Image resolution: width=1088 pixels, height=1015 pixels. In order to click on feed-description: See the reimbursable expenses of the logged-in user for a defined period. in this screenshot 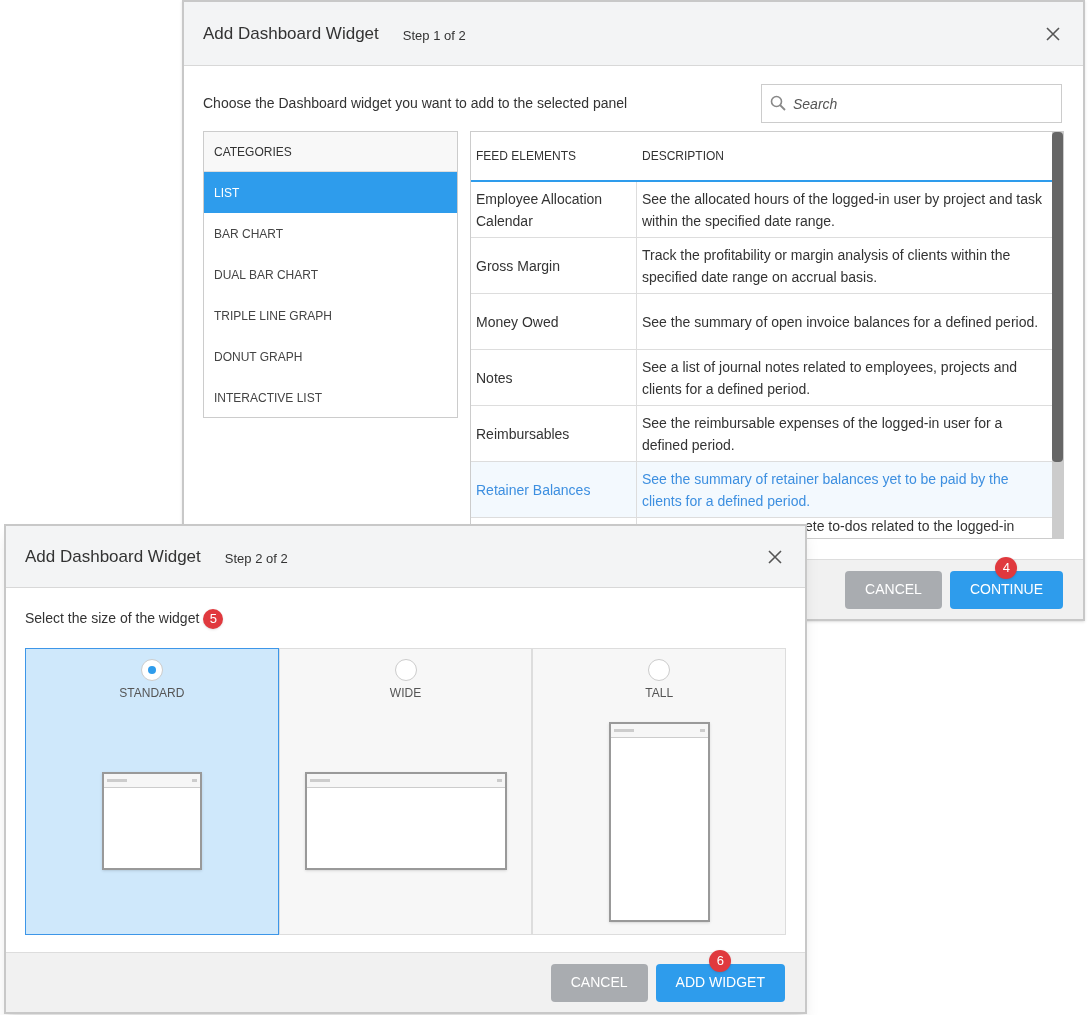, I will do `click(823, 434)`.